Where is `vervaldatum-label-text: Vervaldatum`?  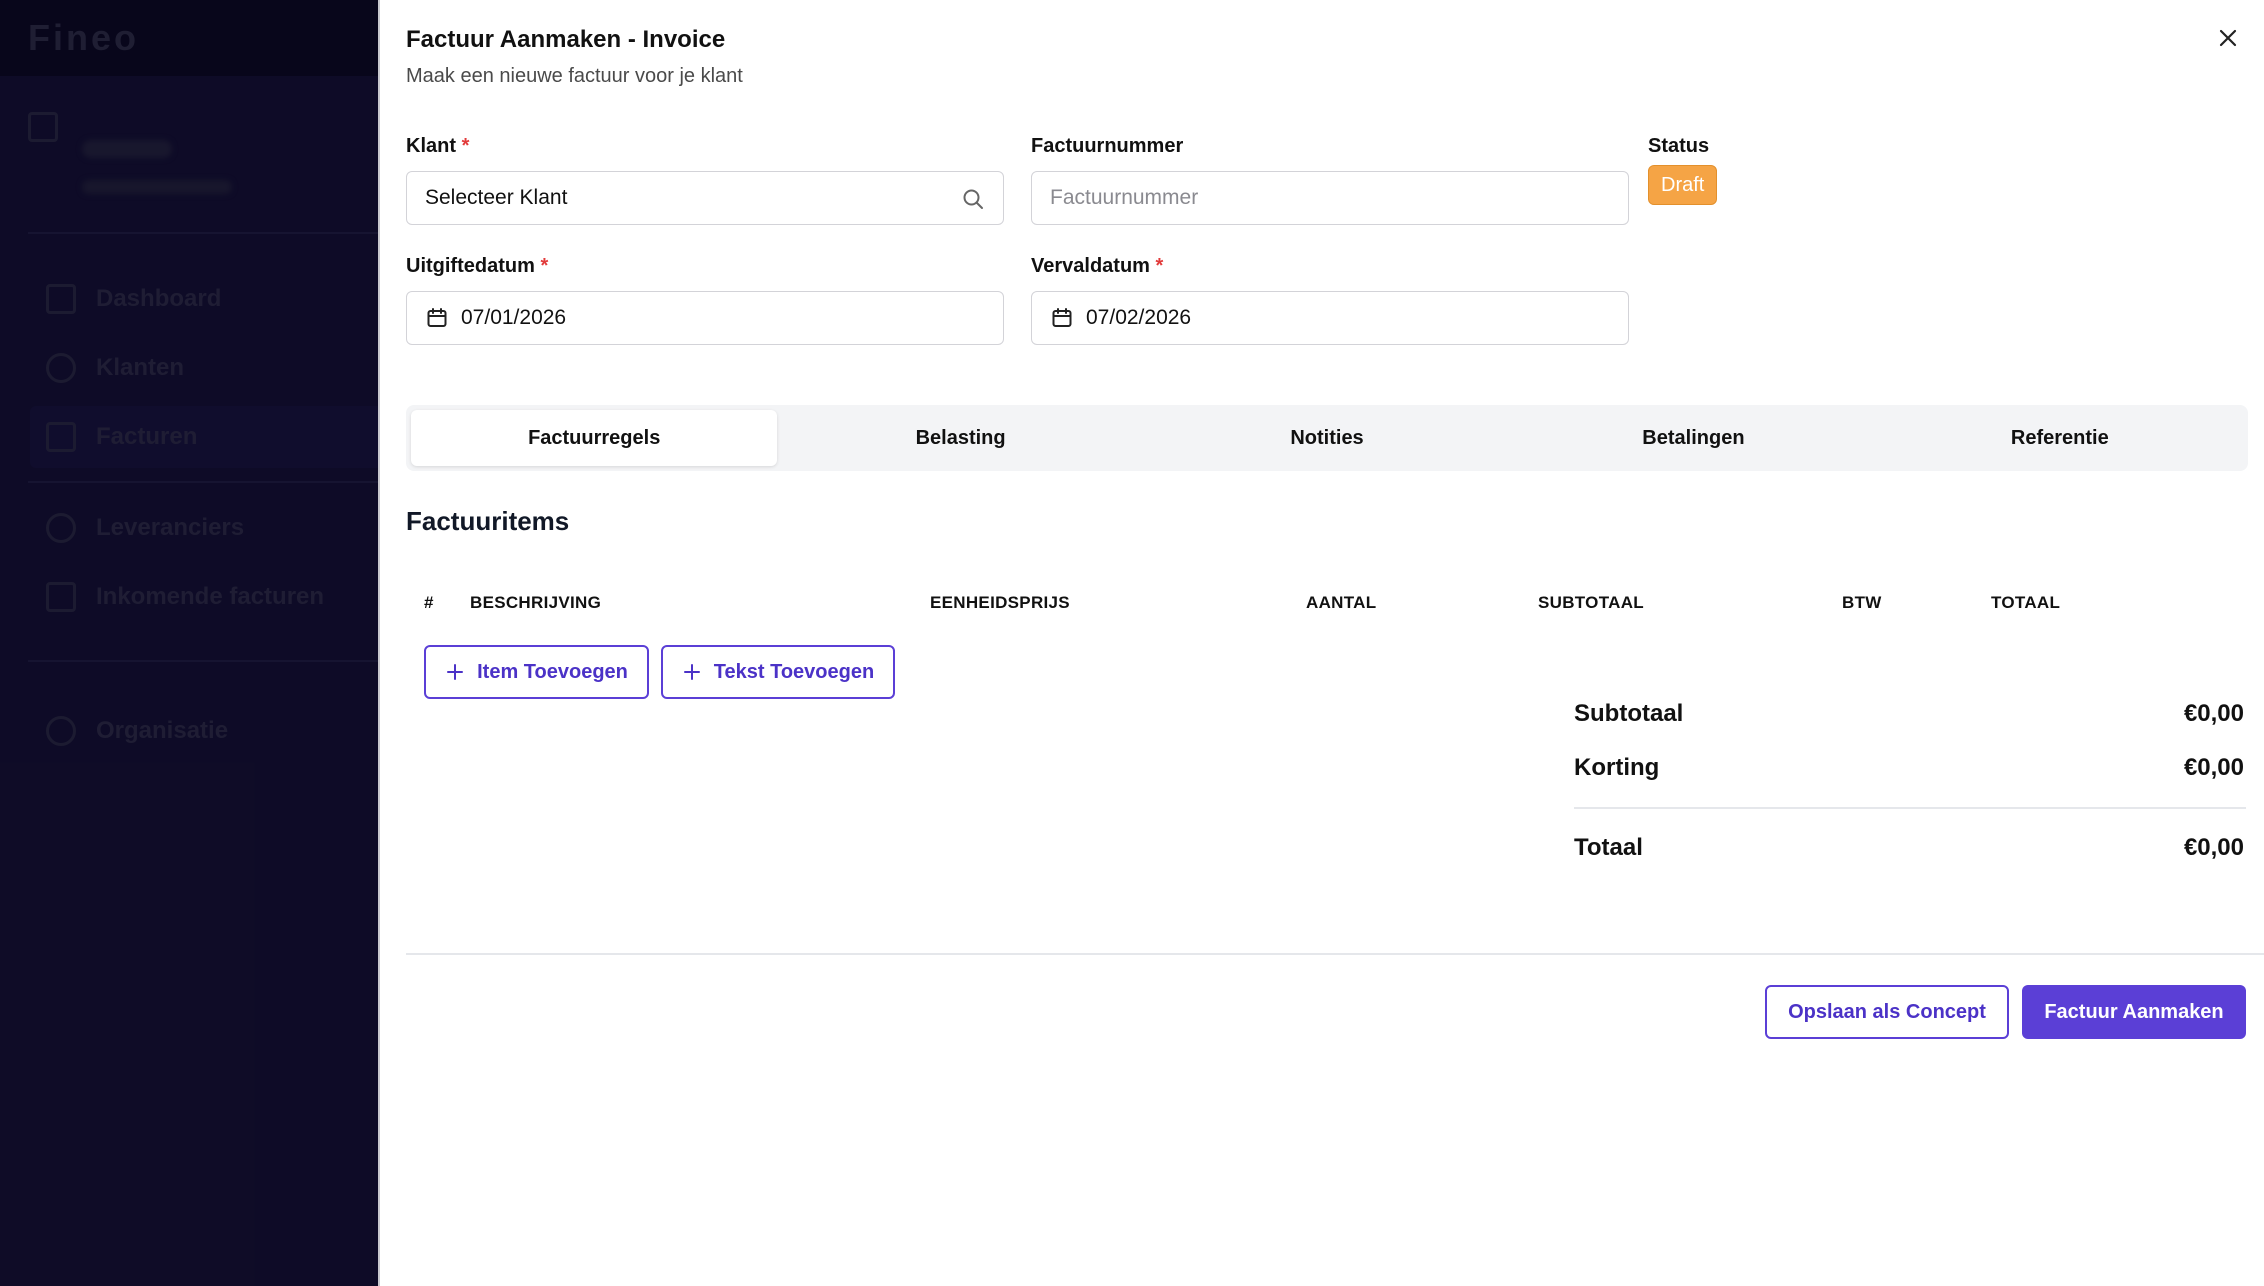
vervaldatum-label-text: Vervaldatum is located at coordinates (1090, 266).